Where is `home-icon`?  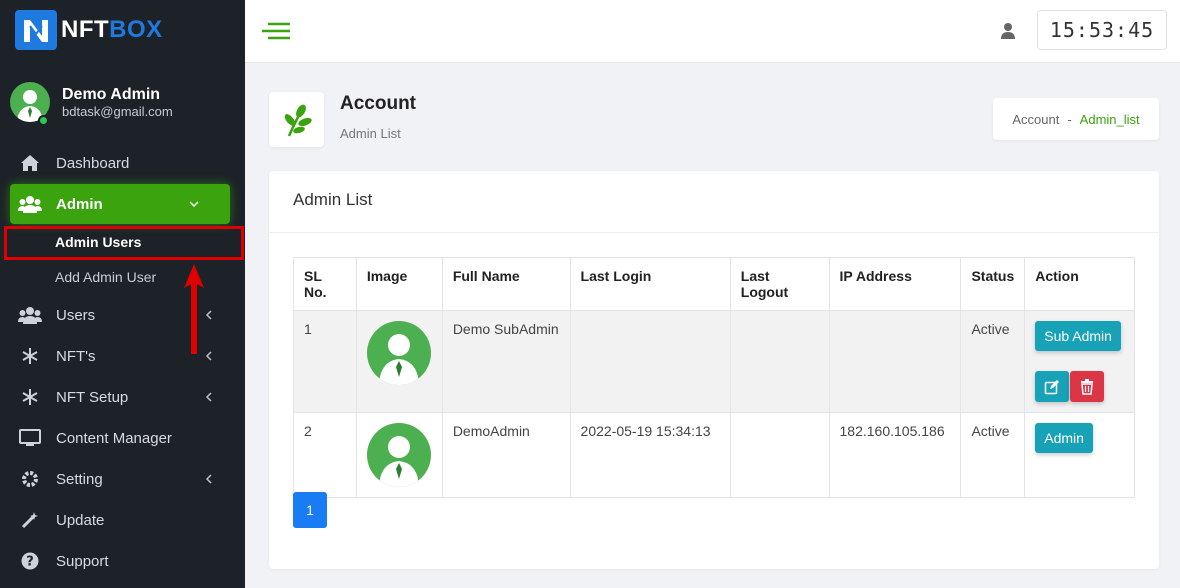 home-icon is located at coordinates (30, 163).